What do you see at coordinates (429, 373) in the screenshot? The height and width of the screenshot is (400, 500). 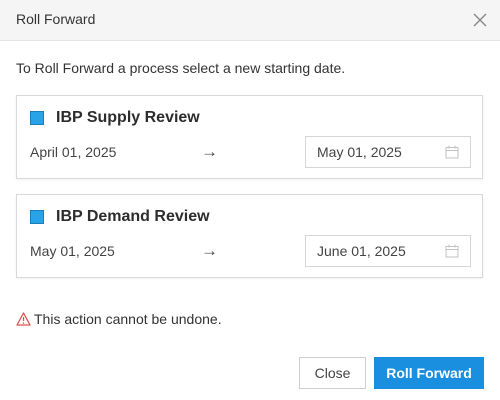 I see `roll-forward-button: Roll Forward` at bounding box center [429, 373].